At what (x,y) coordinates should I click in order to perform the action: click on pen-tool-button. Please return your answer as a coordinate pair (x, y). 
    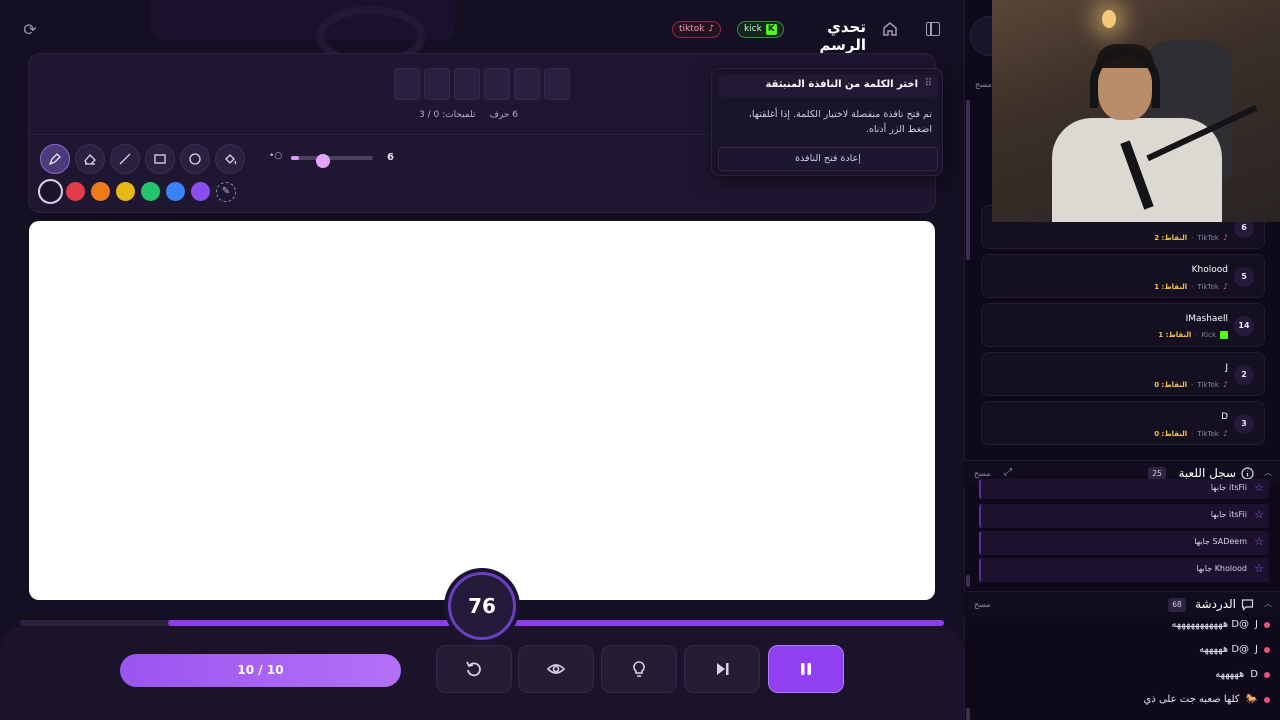
    Looking at the image, I should click on (55, 159).